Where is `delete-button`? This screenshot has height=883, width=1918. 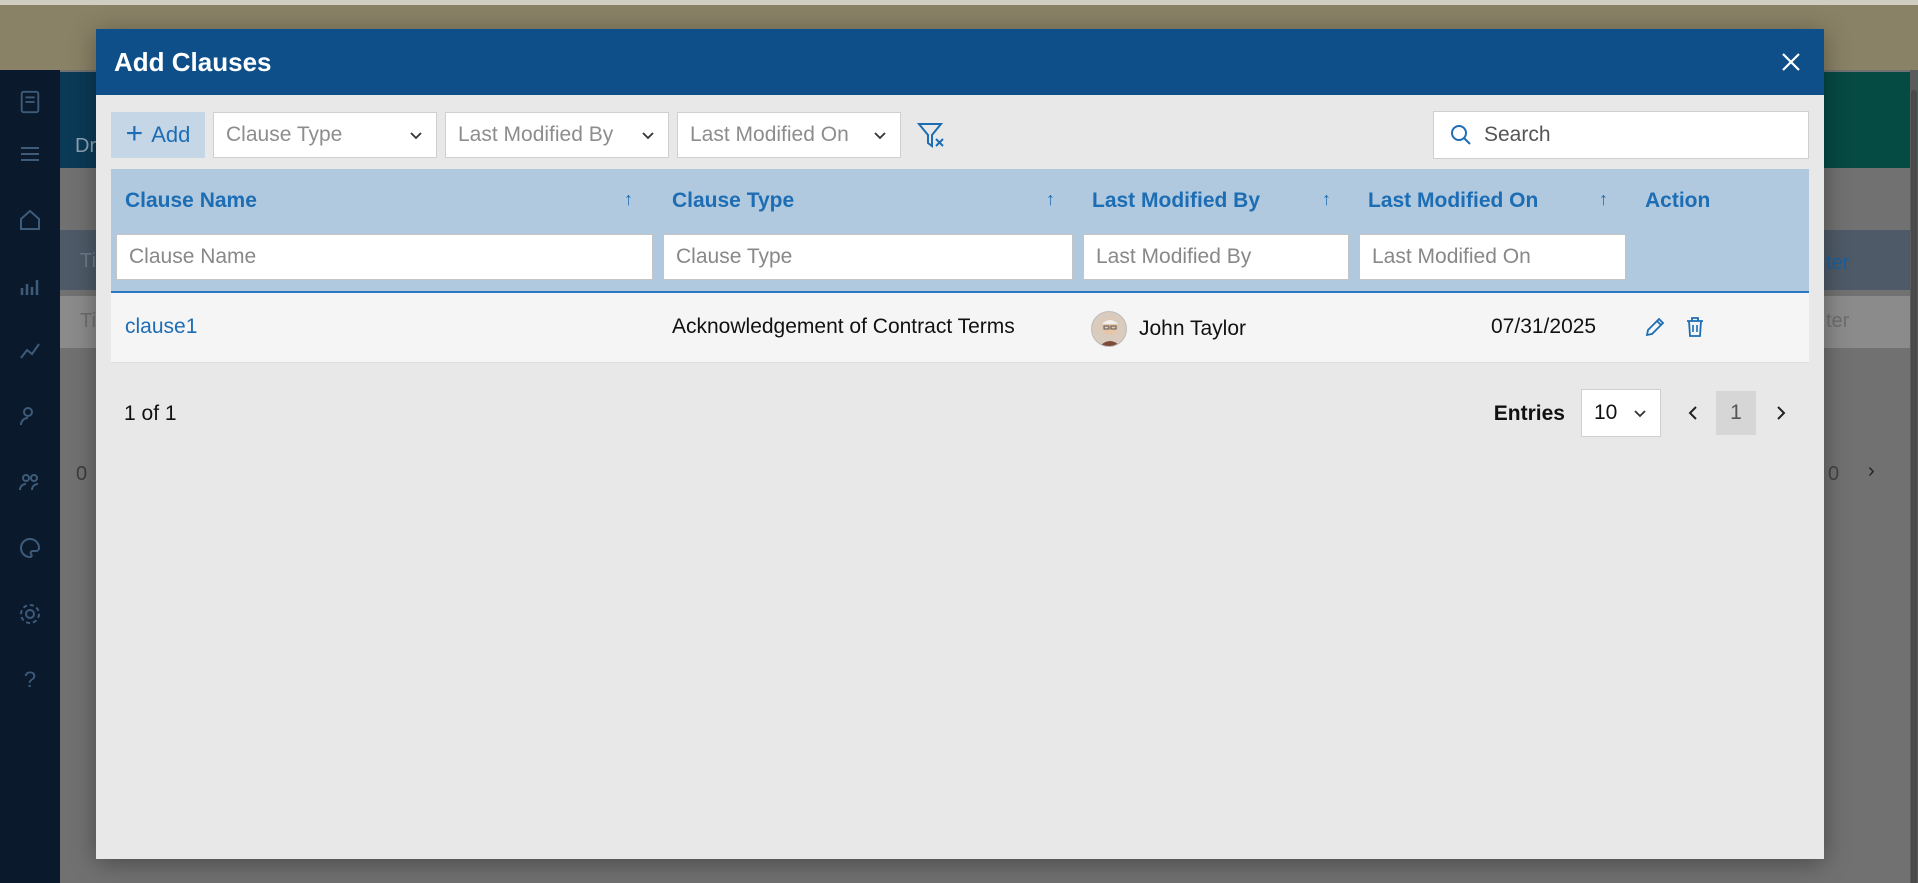 delete-button is located at coordinates (1695, 327).